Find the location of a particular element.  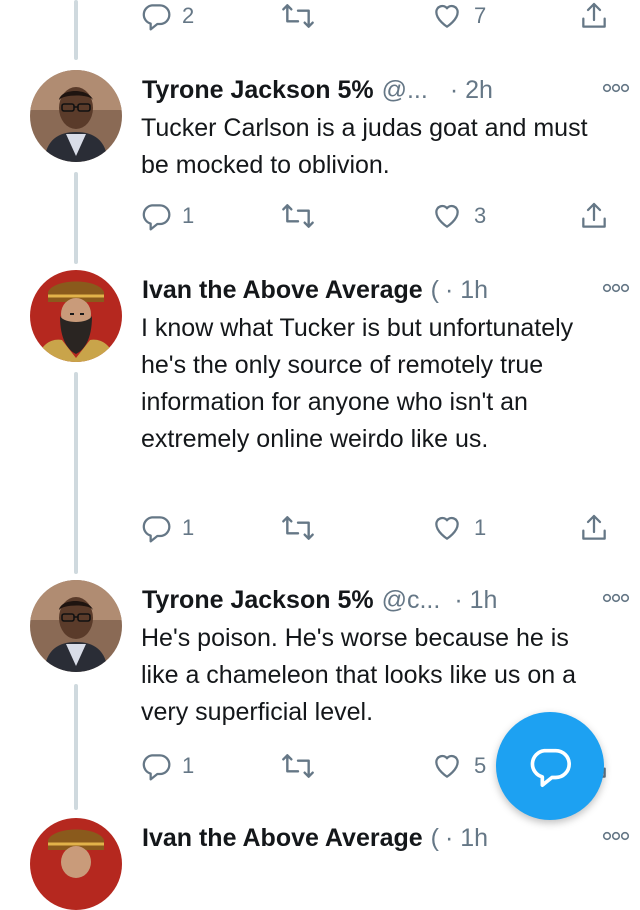

timestamp: · 2h is located at coordinates (471, 90).